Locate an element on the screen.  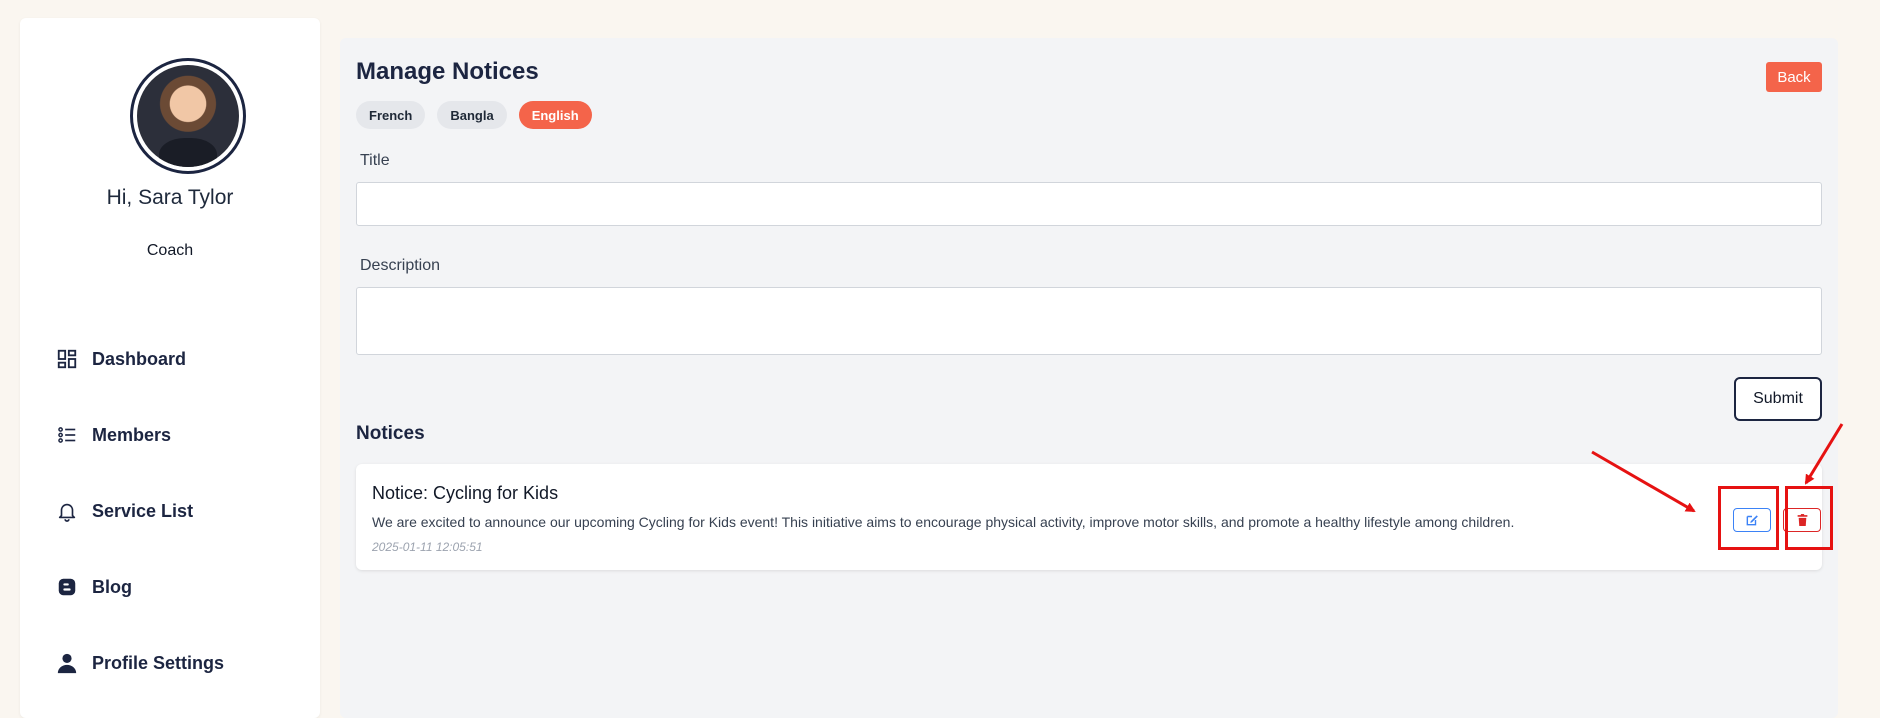
tab-english: English is located at coordinates (555, 115).